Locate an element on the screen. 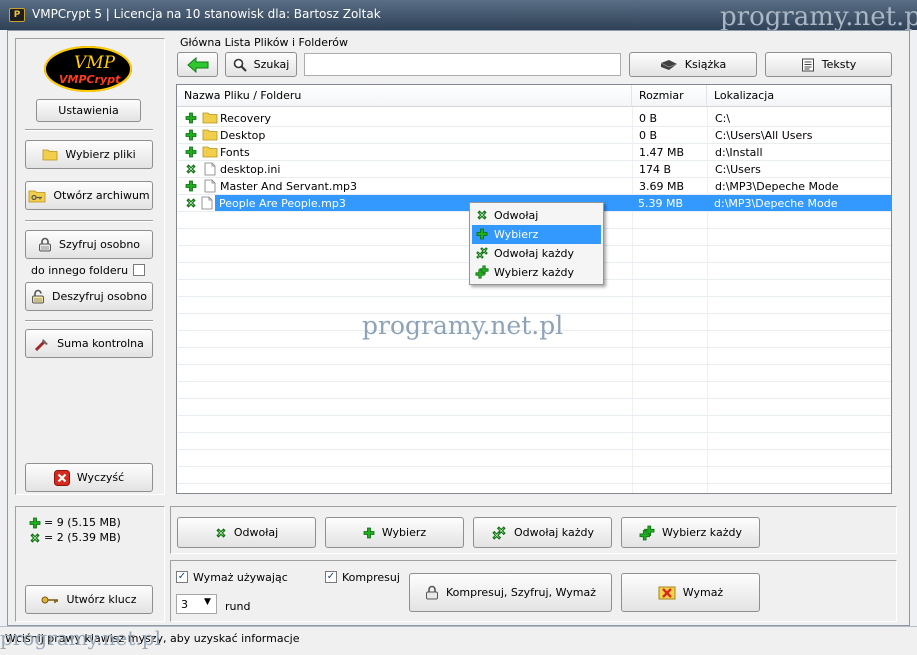 Image resolution: width=917 pixels, height=655 pixels. compress-encrypt-wipe-button: Kompresuj, Szyfruj, Wymaż is located at coordinates (510, 592).